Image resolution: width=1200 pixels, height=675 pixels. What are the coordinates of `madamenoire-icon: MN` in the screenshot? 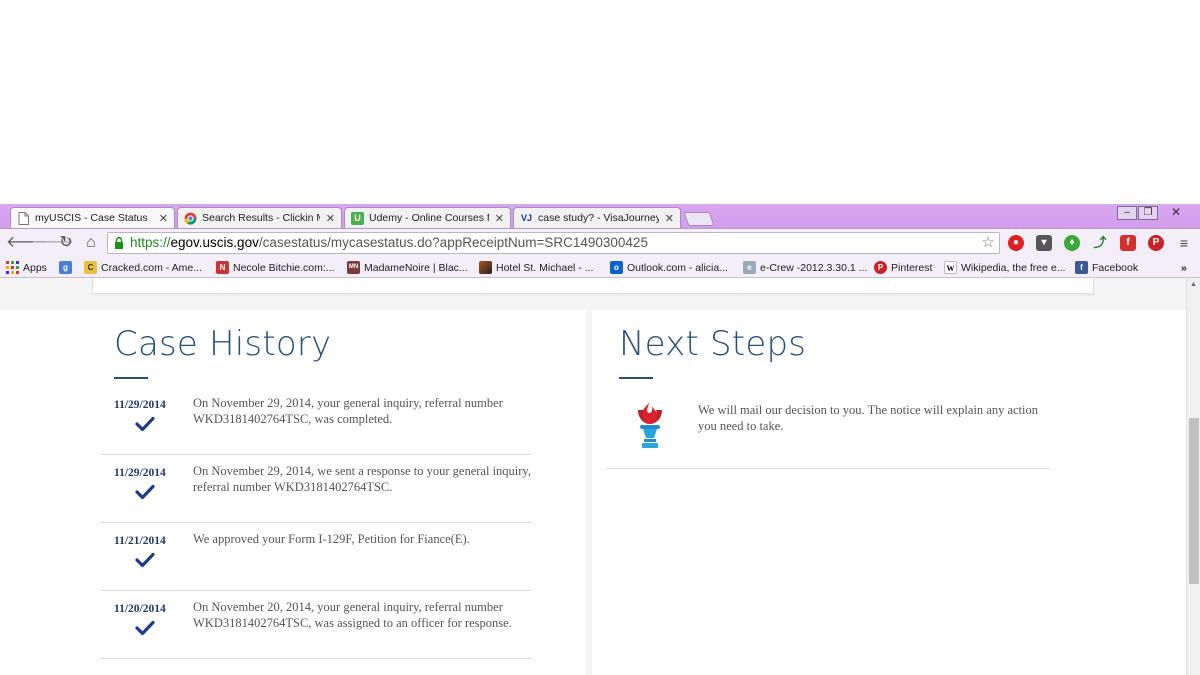 It's located at (353, 267).